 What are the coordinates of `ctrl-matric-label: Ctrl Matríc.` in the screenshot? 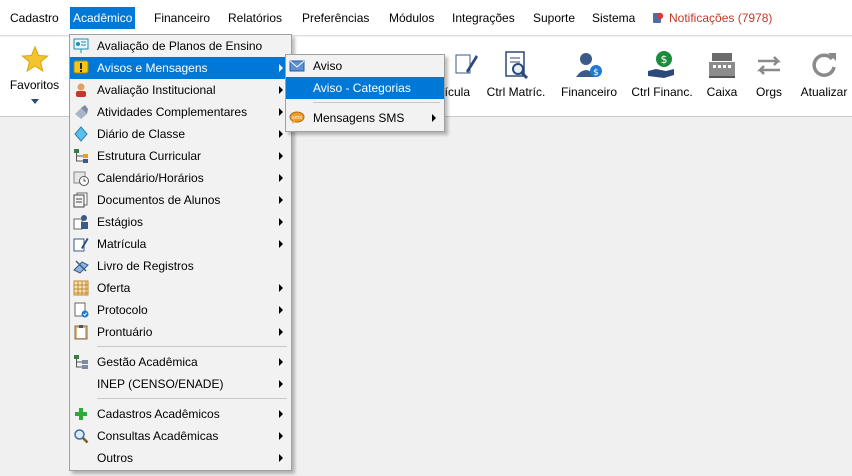 It's located at (516, 92).